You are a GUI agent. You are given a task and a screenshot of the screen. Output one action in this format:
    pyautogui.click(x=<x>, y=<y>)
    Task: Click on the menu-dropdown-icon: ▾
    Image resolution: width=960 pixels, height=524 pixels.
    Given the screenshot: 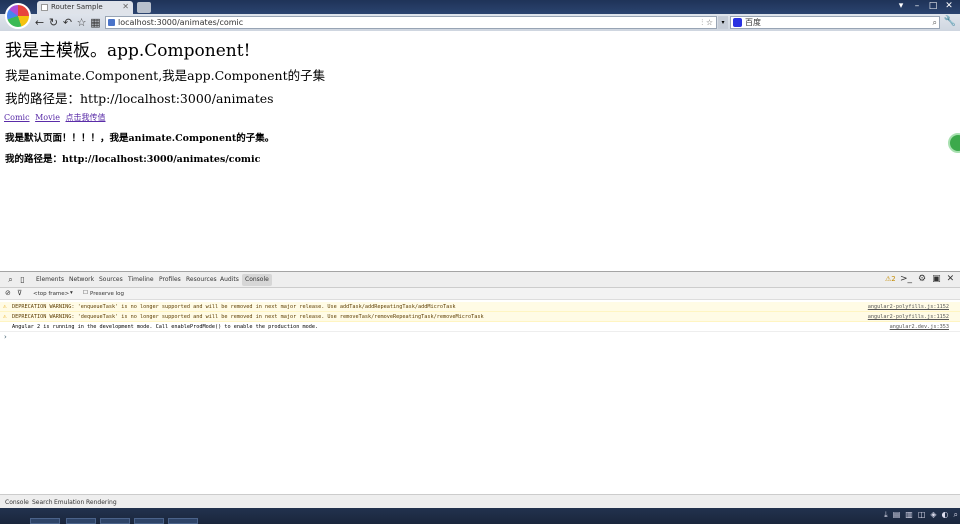 What is the action you would take?
    pyautogui.click(x=901, y=6)
    